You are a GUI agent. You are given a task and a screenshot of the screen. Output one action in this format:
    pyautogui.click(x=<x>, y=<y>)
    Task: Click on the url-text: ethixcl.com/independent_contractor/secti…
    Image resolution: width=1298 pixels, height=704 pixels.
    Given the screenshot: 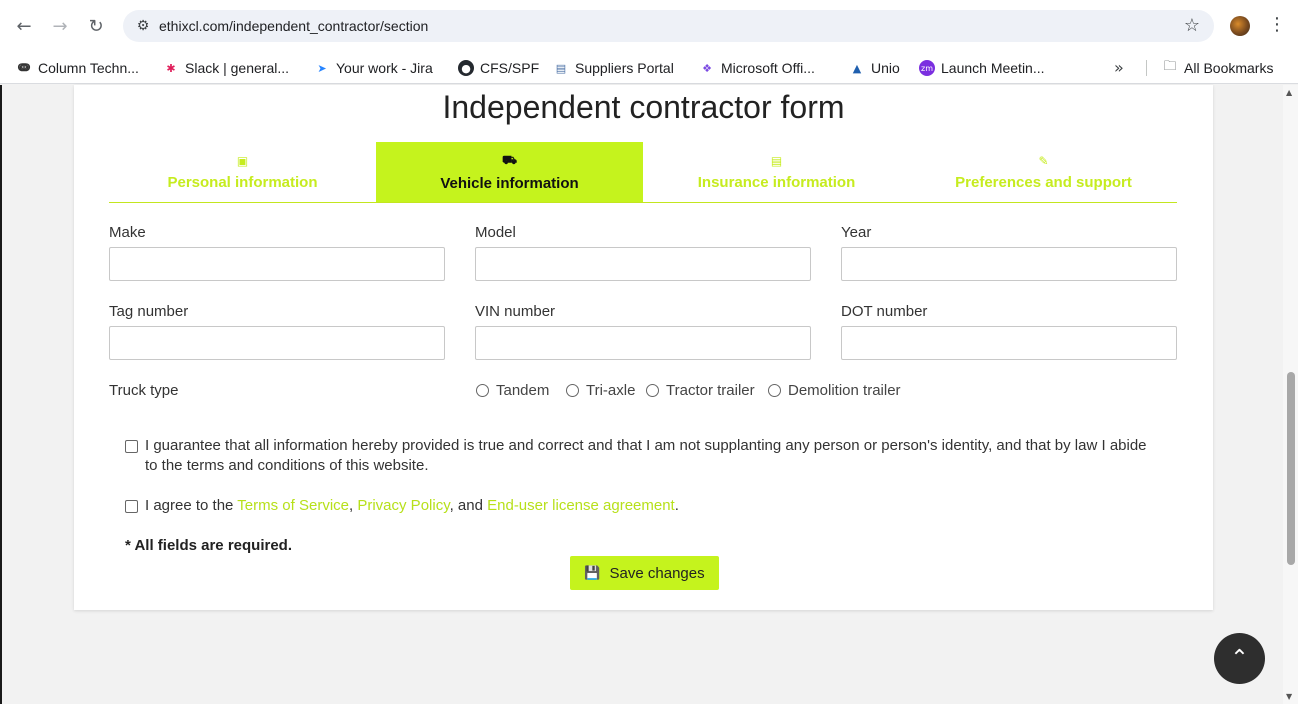 What is the action you would take?
    pyautogui.click(x=293, y=26)
    